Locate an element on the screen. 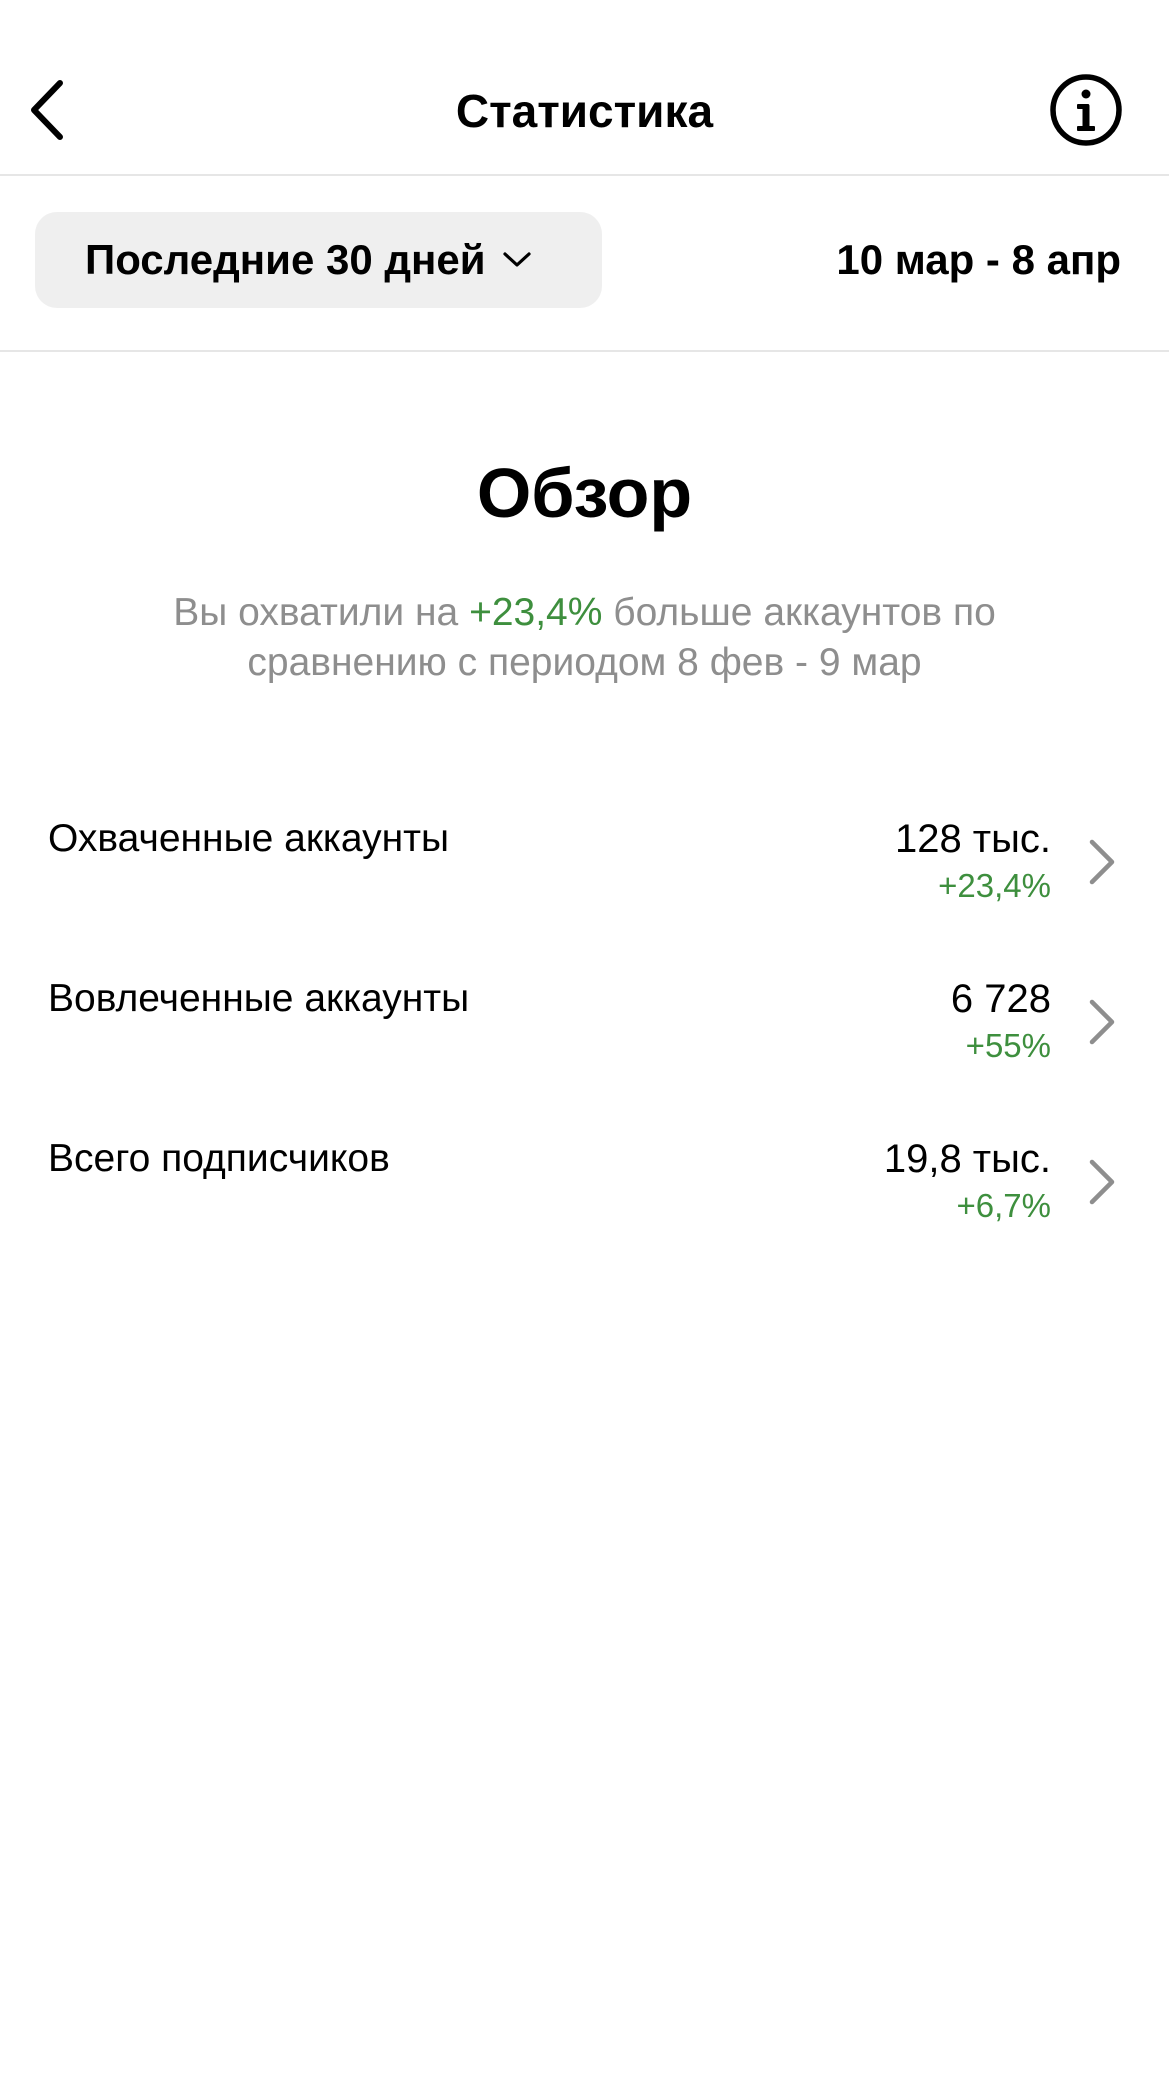  overview-title: Обзор is located at coordinates (584, 493).